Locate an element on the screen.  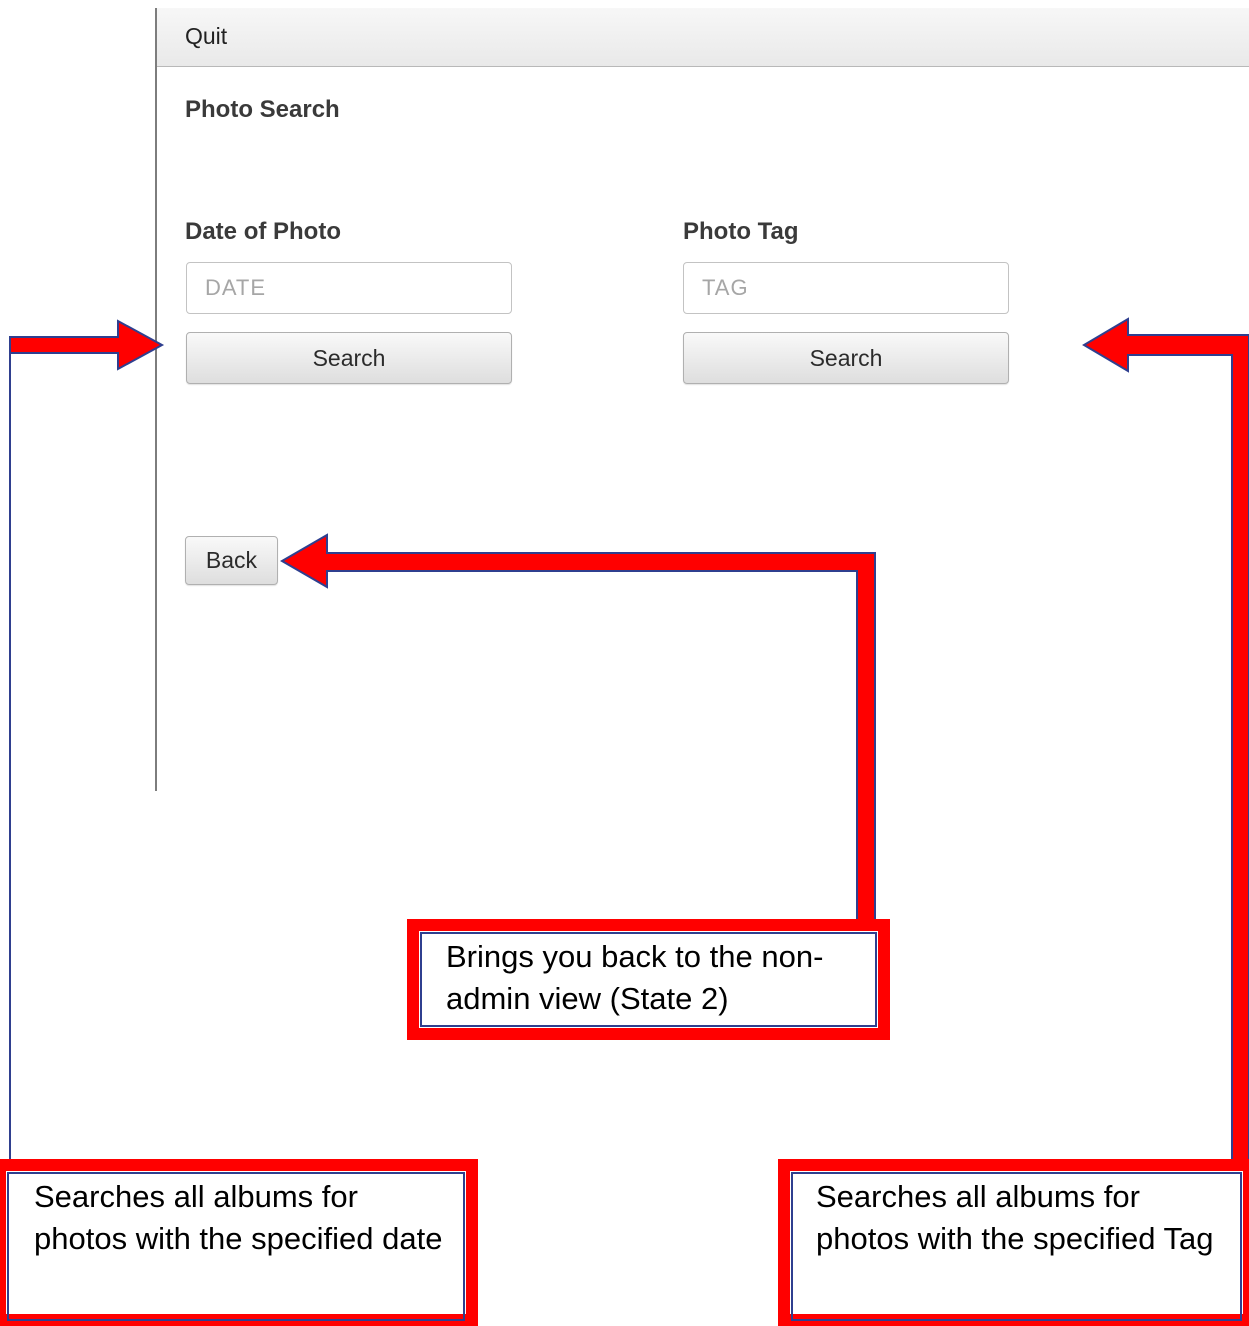
date-callout-arrow is located at coordinates (87, 345).